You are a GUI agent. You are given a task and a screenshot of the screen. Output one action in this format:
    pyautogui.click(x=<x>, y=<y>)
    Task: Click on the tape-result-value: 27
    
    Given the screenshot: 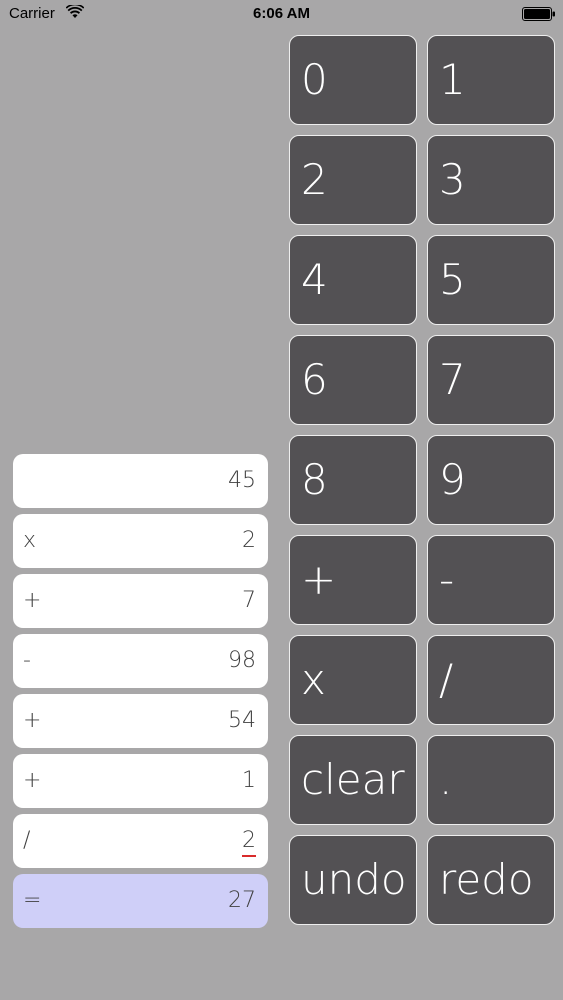 What is the action you would take?
    pyautogui.click(x=242, y=900)
    